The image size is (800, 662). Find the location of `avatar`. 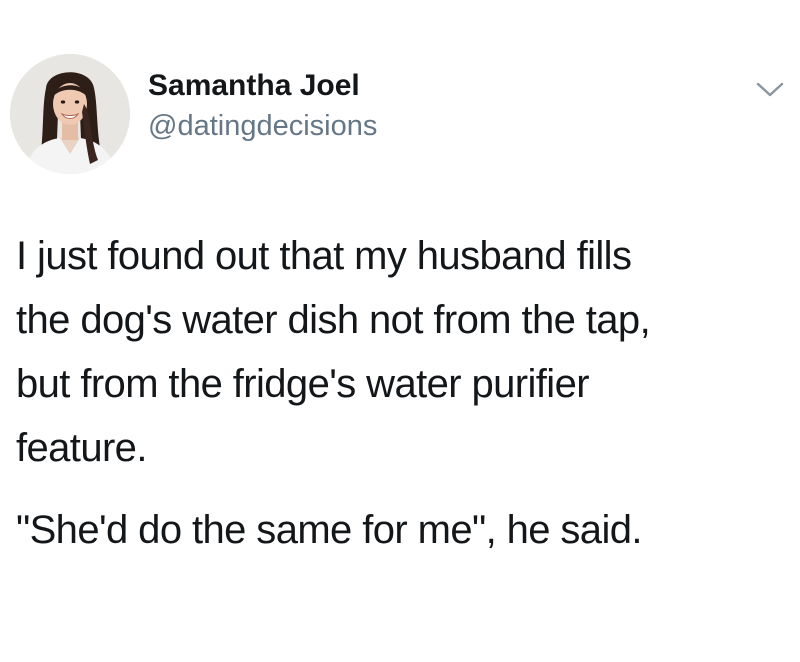

avatar is located at coordinates (70, 114).